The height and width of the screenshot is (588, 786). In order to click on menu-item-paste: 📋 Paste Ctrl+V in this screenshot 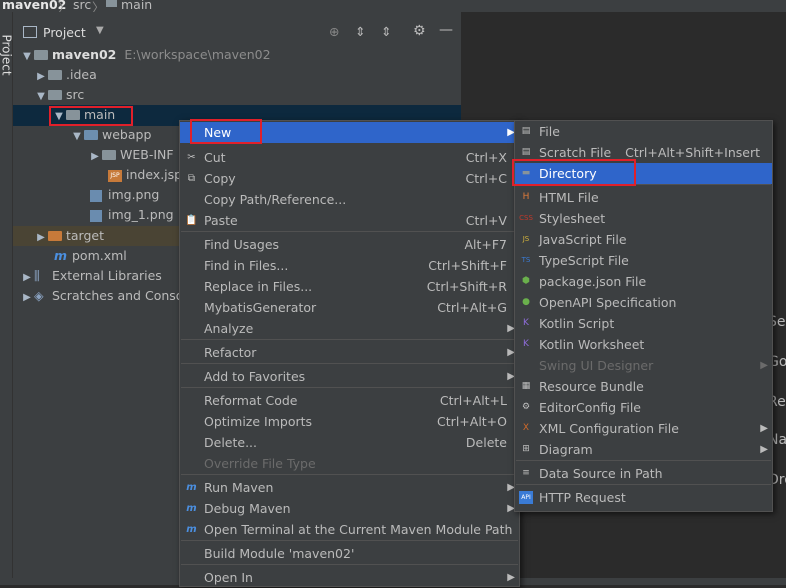, I will do `click(349, 220)`.